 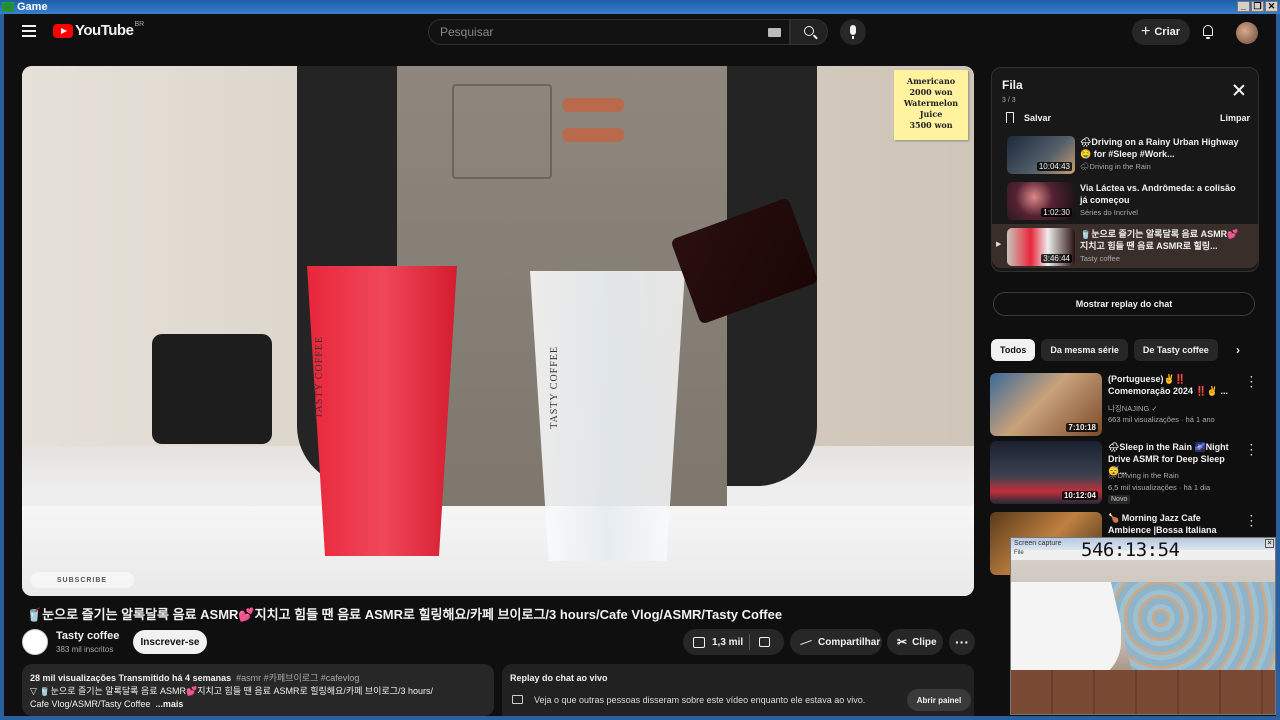 What do you see at coordinates (1013, 350) in the screenshot?
I see `chip-all: Todos` at bounding box center [1013, 350].